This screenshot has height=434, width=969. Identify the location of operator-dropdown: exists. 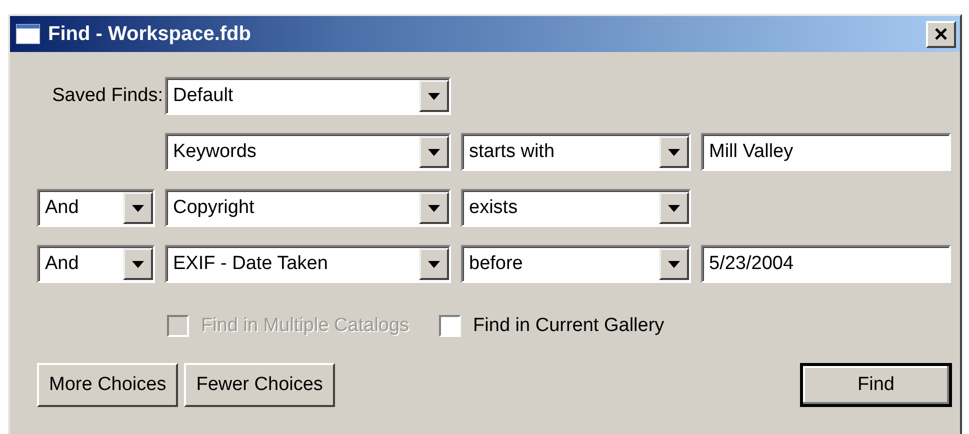
(576, 208).